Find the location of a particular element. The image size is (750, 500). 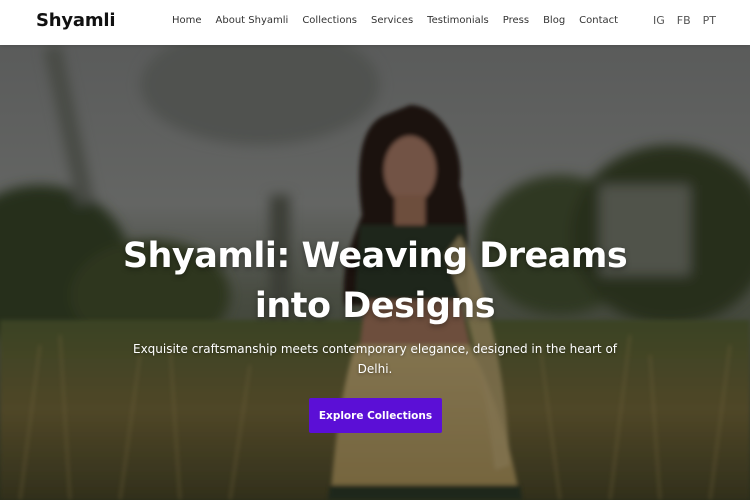

explore-collections-button: Explore Collections is located at coordinates (375, 415).